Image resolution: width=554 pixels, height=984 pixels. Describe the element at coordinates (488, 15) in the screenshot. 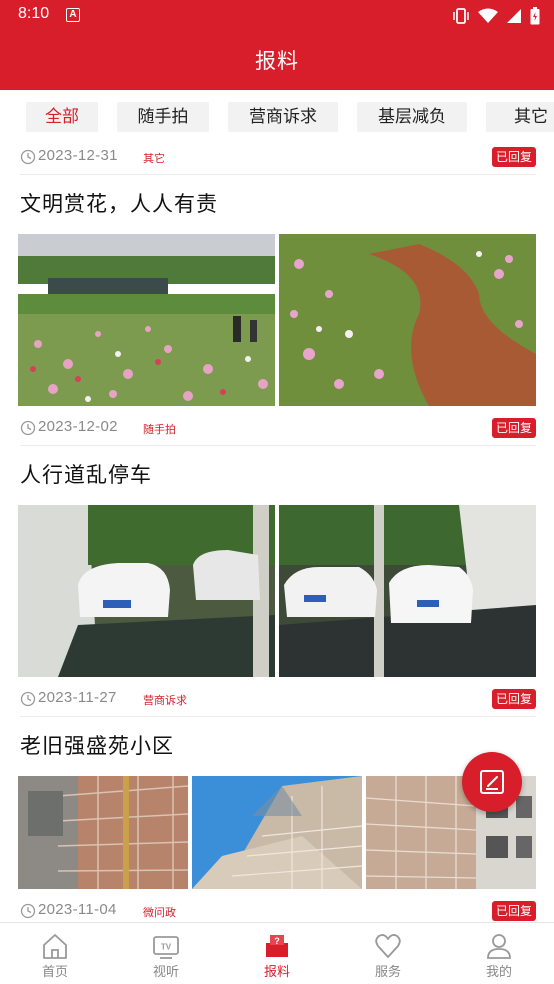

I see `wifi-icon` at that location.